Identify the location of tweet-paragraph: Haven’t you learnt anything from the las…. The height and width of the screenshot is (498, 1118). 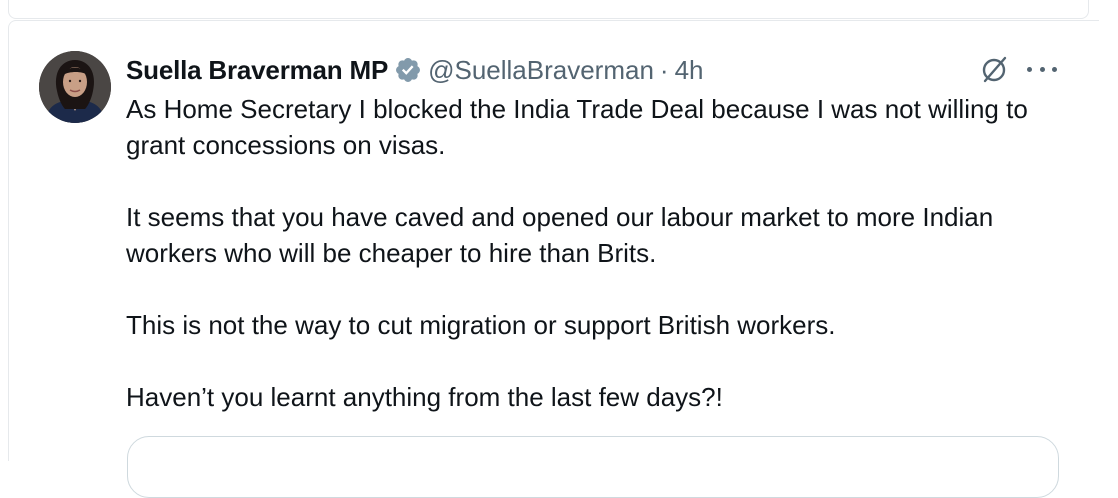
(424, 397).